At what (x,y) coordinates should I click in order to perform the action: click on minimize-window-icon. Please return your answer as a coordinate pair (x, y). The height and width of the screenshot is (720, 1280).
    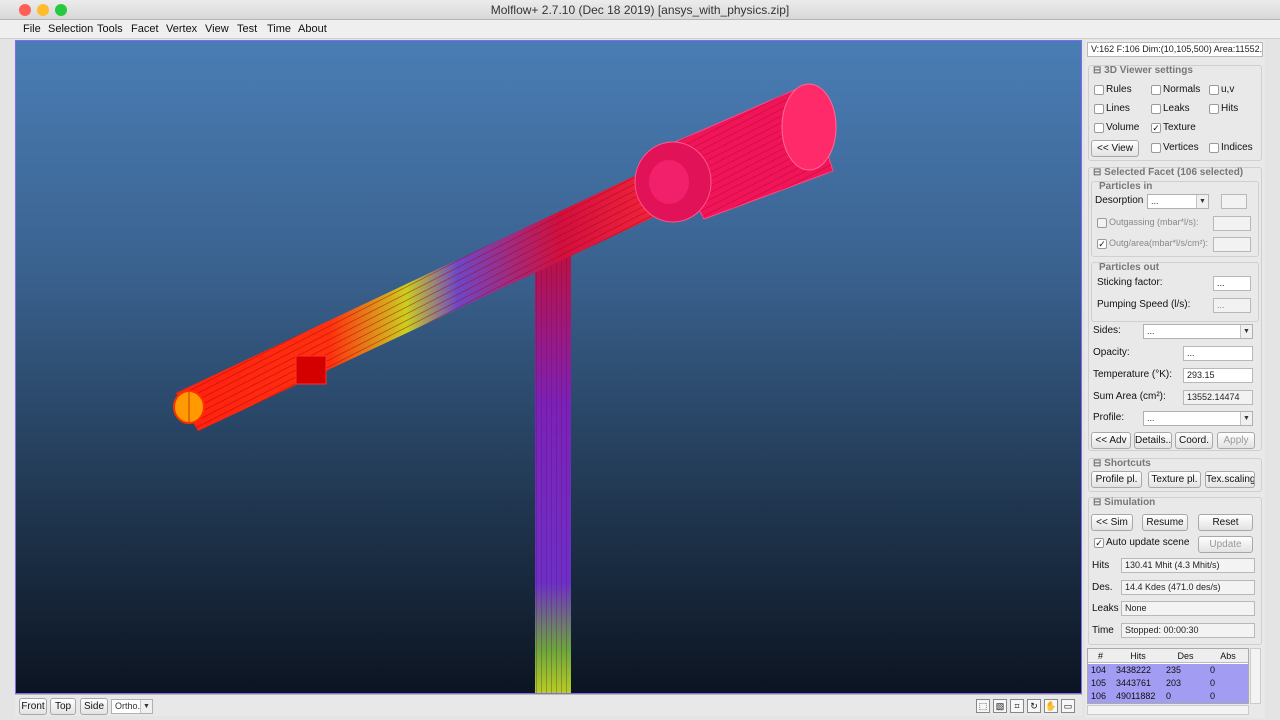
    Looking at the image, I should click on (43, 10).